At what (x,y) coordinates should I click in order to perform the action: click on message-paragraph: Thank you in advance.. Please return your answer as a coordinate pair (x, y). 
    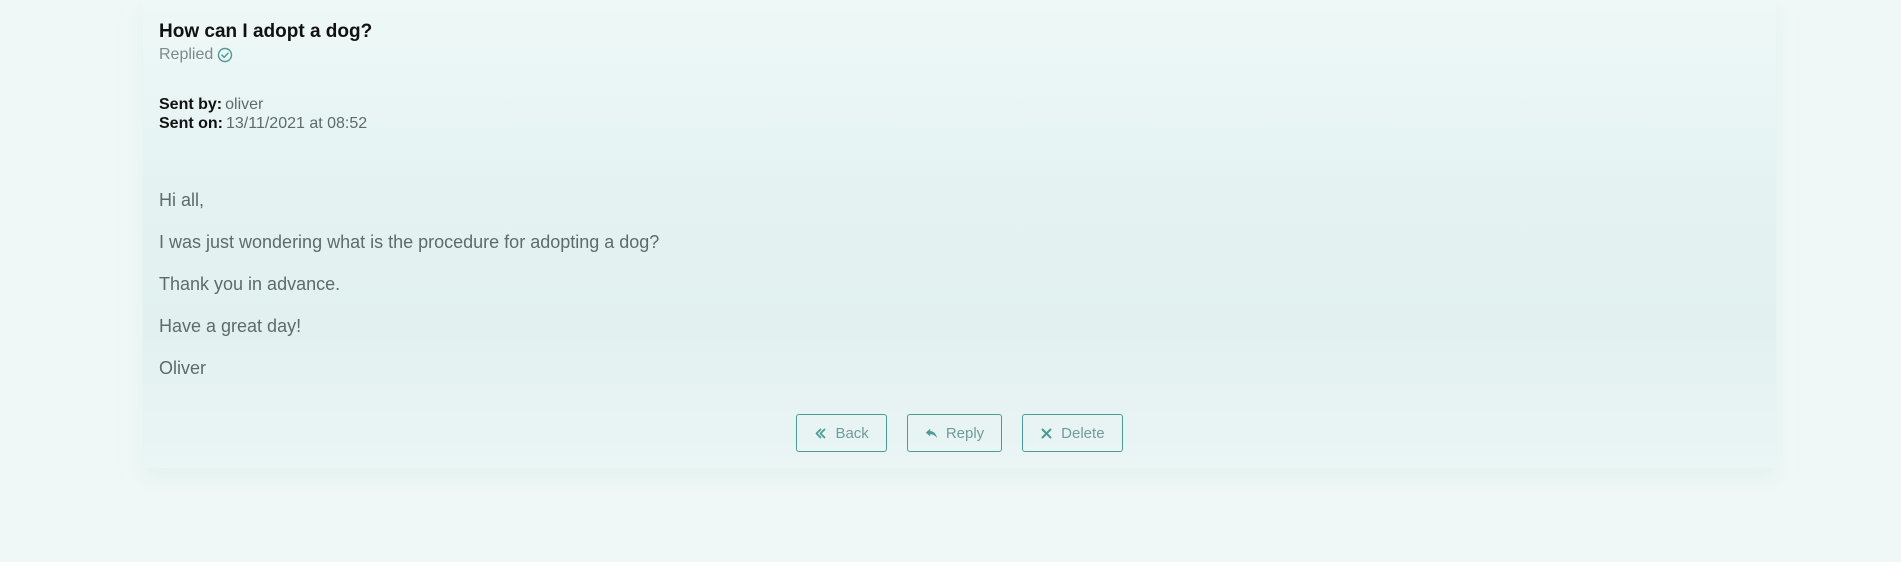
    Looking at the image, I should click on (250, 284).